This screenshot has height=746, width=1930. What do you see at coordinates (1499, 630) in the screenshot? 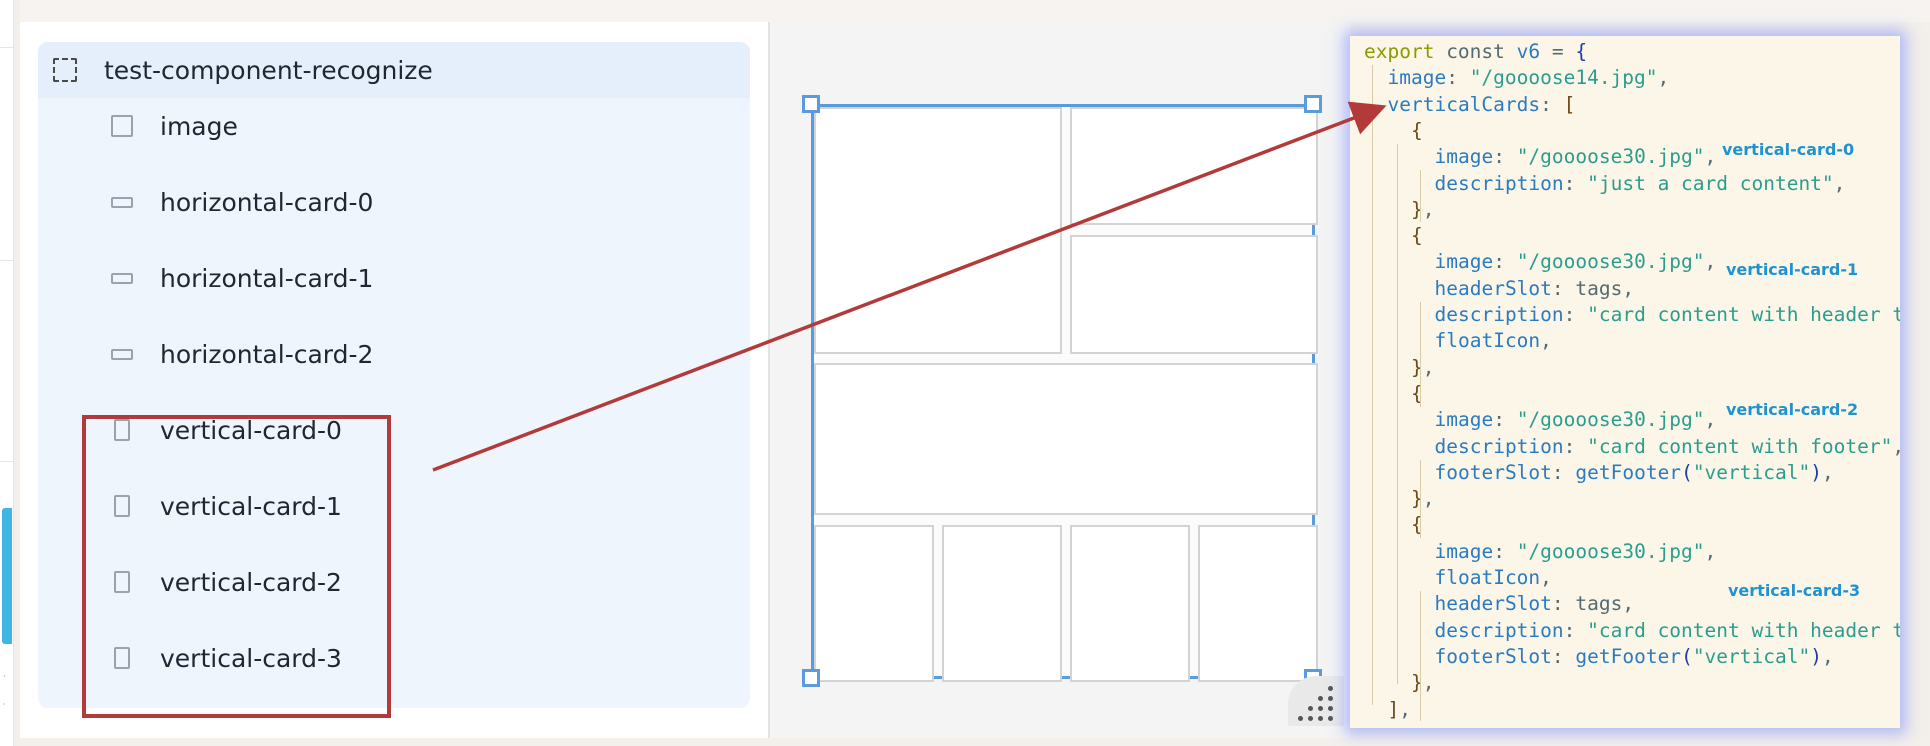
I see `code-token: description` at bounding box center [1499, 630].